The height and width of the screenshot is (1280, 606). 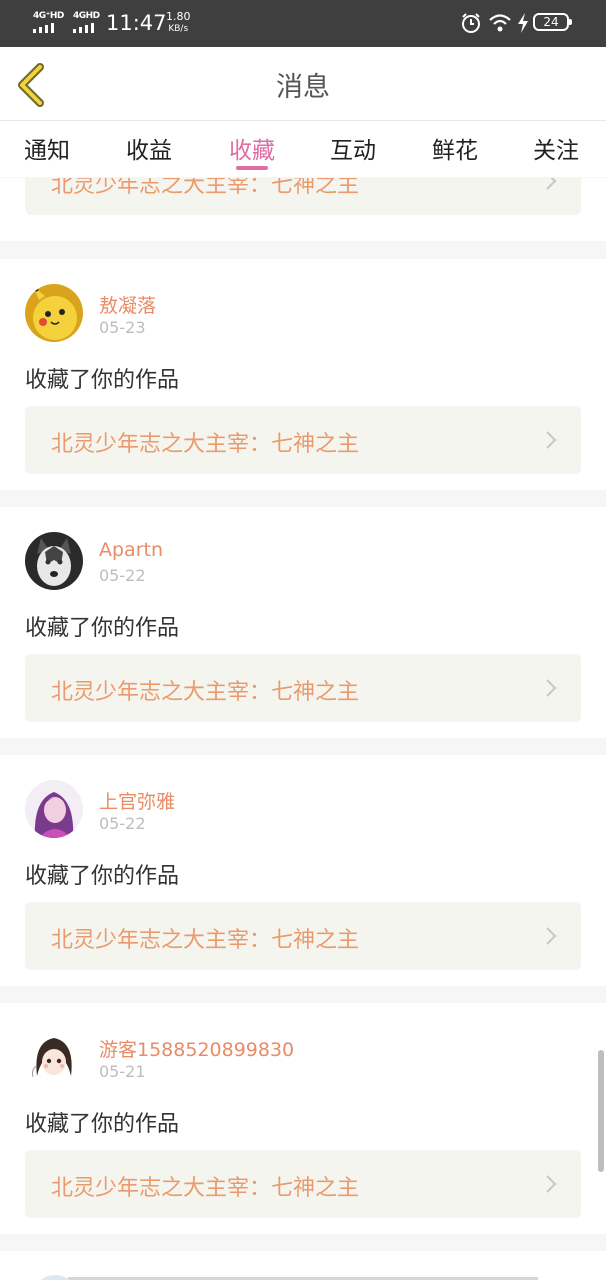 What do you see at coordinates (122, 1071) in the screenshot?
I see `message-date: 05-21` at bounding box center [122, 1071].